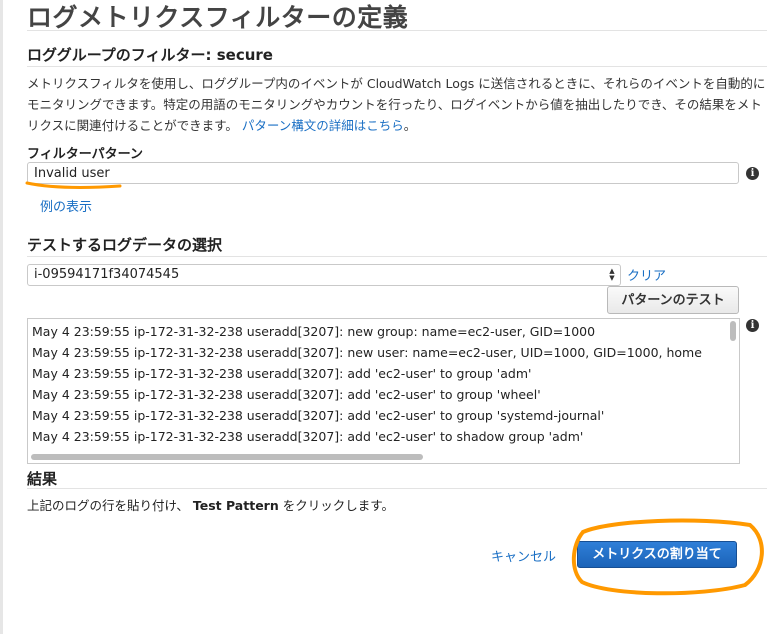 The height and width of the screenshot is (634, 781). I want to click on pattern-syntax-link: パターン構文の詳細はこちら, so click(323, 125).